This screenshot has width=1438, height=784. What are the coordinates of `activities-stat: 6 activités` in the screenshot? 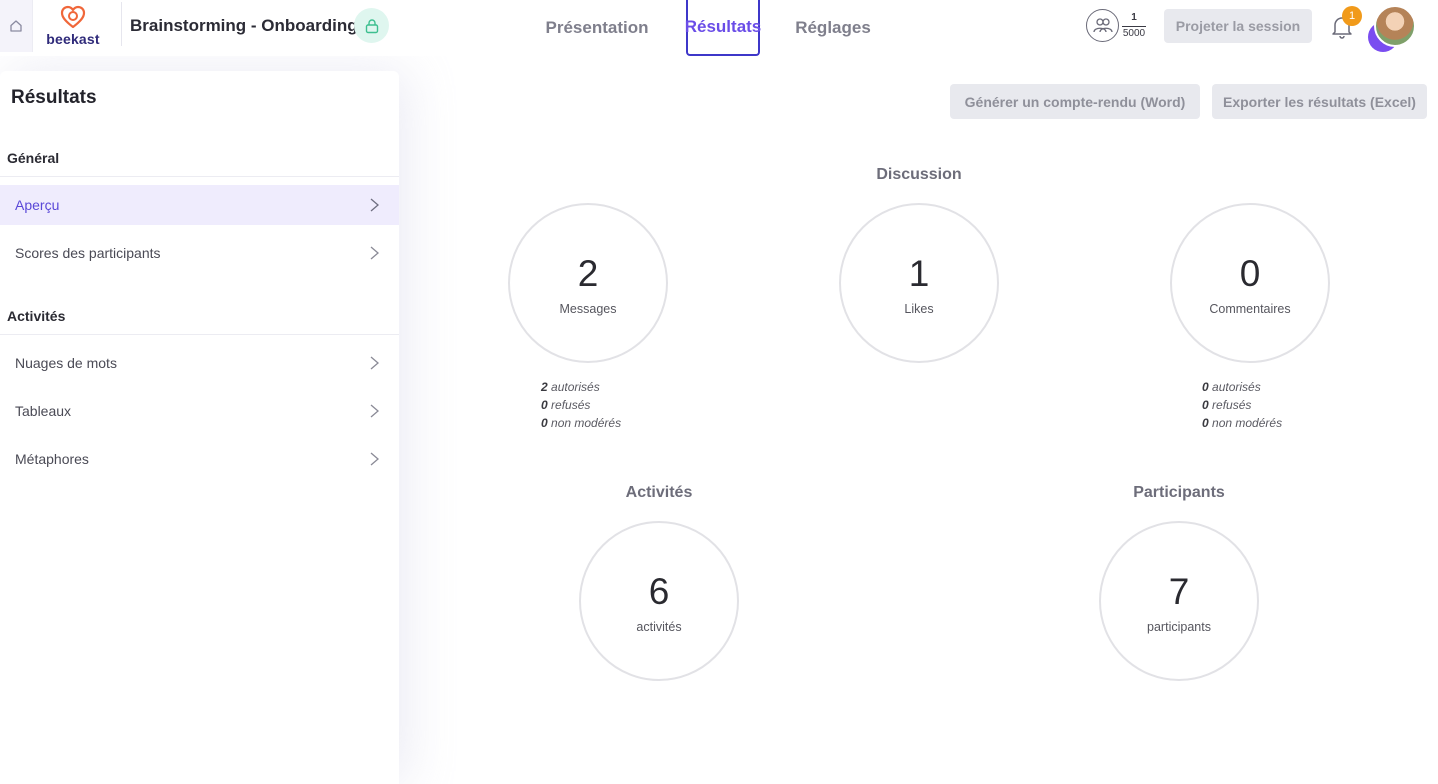 It's located at (659, 601).